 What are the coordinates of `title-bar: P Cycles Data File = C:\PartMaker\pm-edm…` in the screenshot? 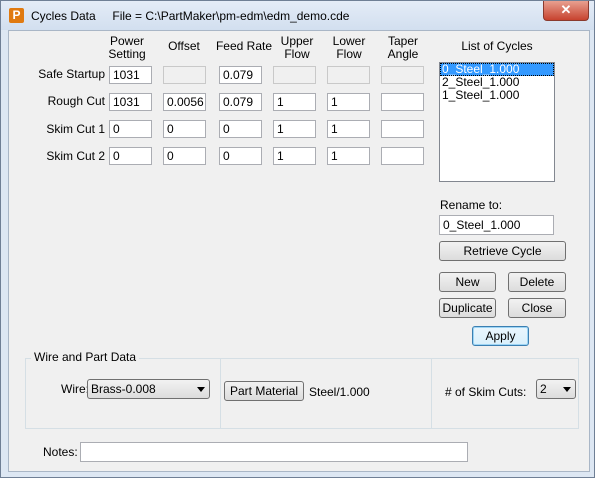 It's located at (297, 15).